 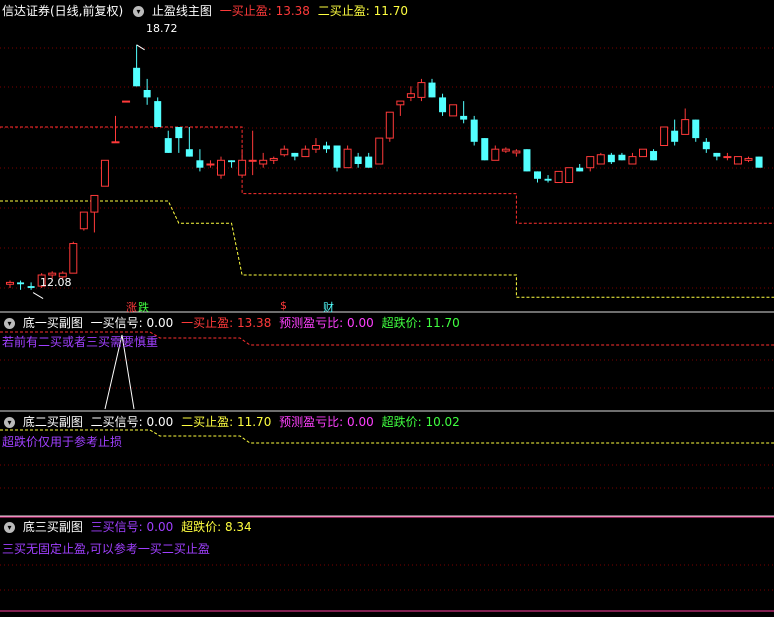 What do you see at coordinates (328, 307) in the screenshot?
I see `mark-cai: 财` at bounding box center [328, 307].